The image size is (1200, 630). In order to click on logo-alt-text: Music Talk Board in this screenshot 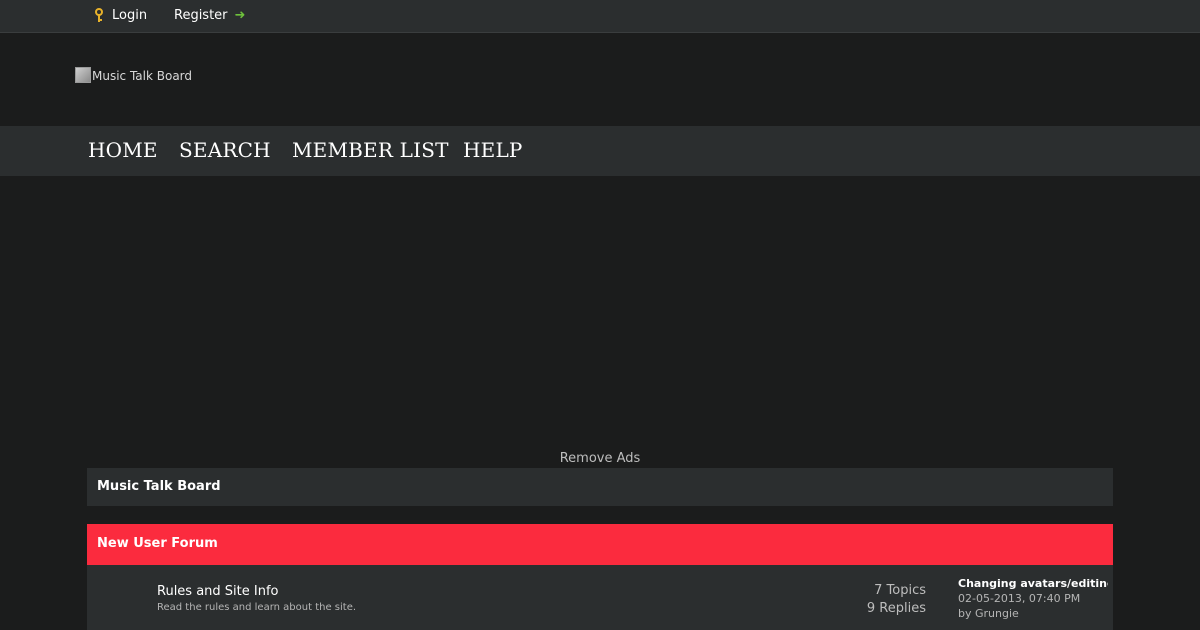, I will do `click(142, 76)`.